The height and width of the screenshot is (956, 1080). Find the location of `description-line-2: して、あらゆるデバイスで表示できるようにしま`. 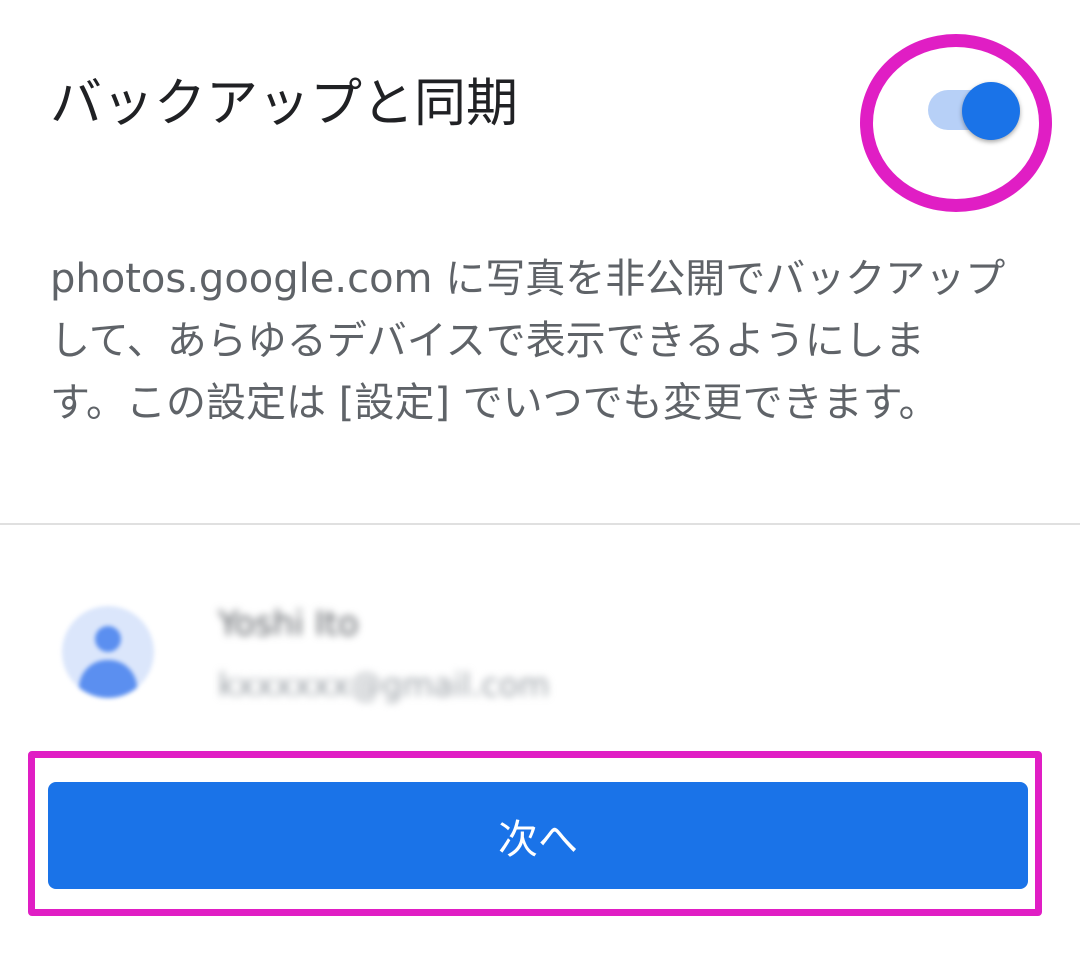

description-line-2: して、あらゆるデバイスで表示できるようにしま is located at coordinates (487, 341).